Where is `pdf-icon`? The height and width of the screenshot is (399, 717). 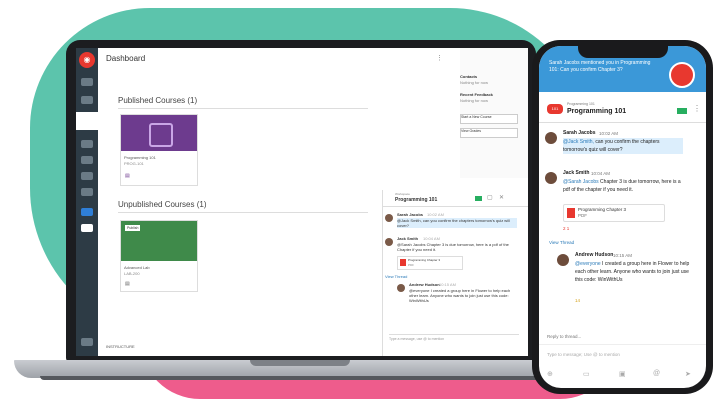 pdf-icon is located at coordinates (571, 213).